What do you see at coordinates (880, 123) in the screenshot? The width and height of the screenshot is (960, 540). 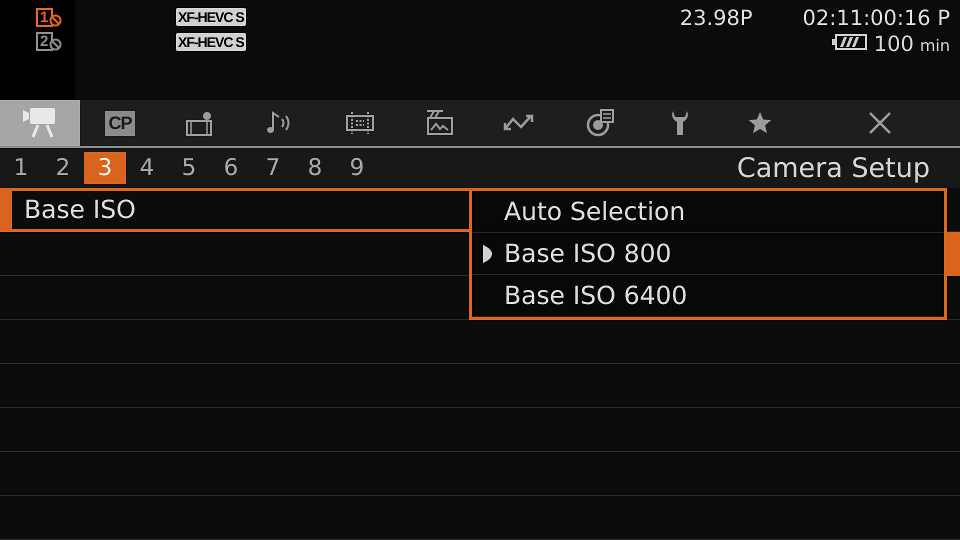 I see `close-icon` at bounding box center [880, 123].